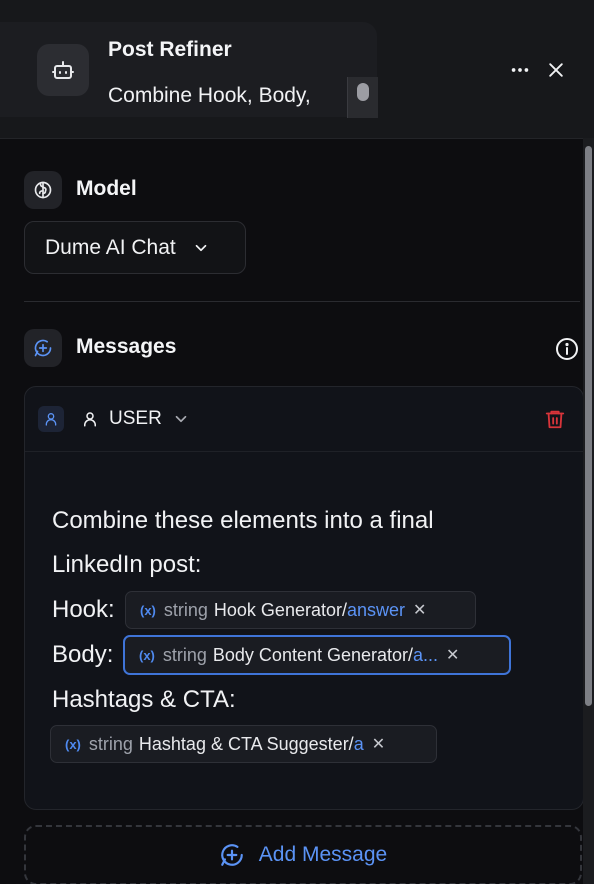 The image size is (594, 884). I want to click on variable-node: Hashtag & CTA Suggester/, so click(246, 743).